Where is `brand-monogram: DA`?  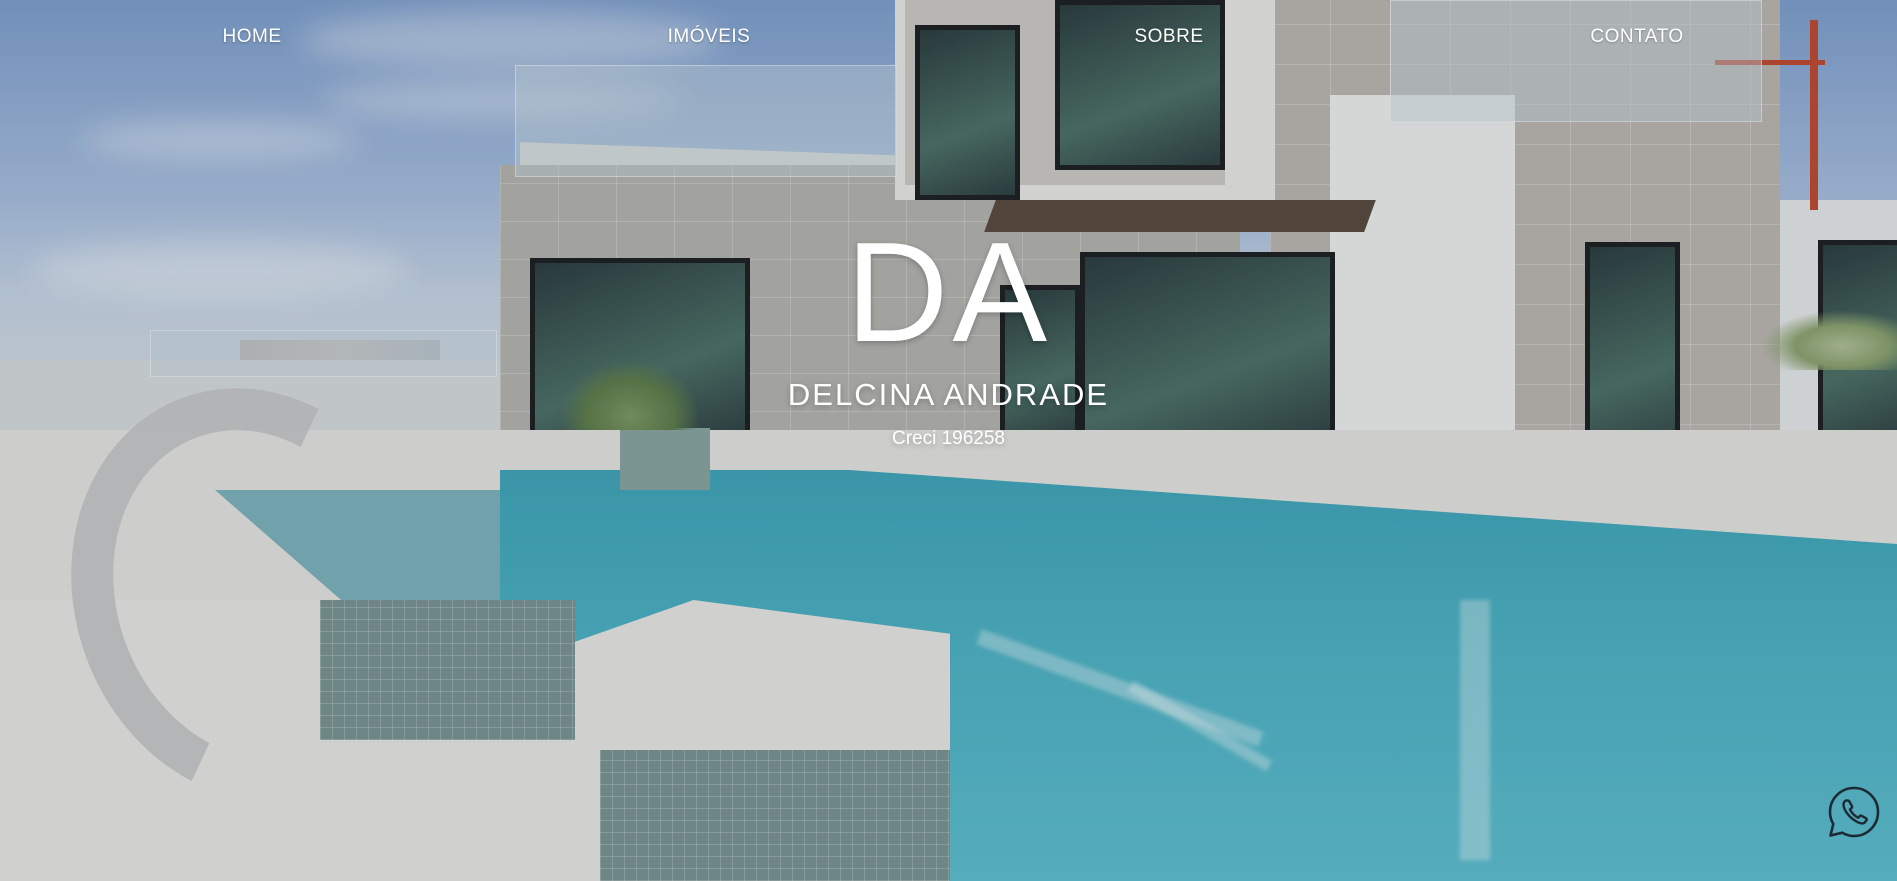
brand-monogram: DA is located at coordinates (948, 292).